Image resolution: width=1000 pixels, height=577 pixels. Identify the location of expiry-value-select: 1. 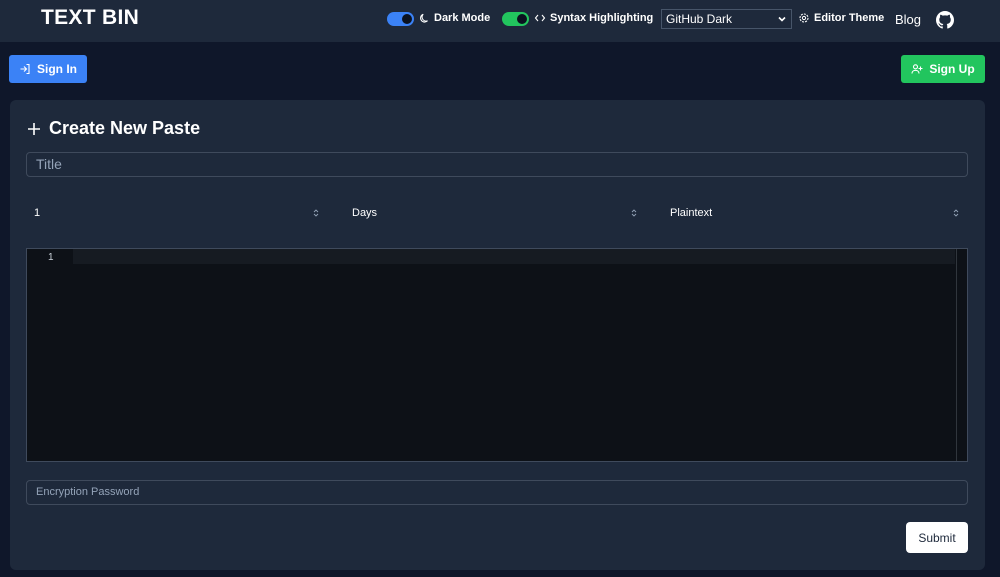
(177, 213).